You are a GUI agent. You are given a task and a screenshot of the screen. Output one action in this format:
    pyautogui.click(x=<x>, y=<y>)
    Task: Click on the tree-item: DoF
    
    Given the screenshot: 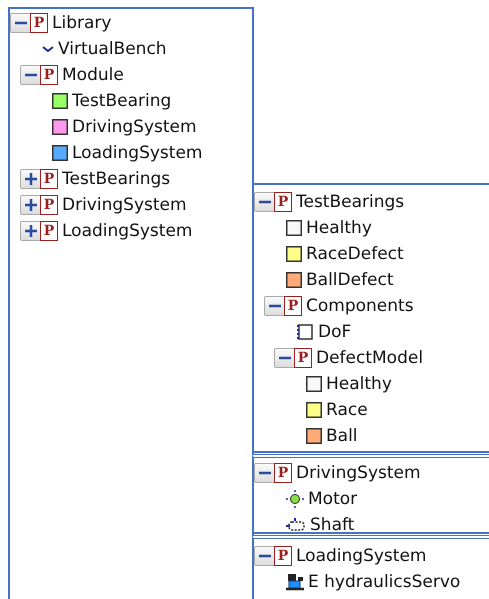 What is the action you would take?
    pyautogui.click(x=335, y=332)
    